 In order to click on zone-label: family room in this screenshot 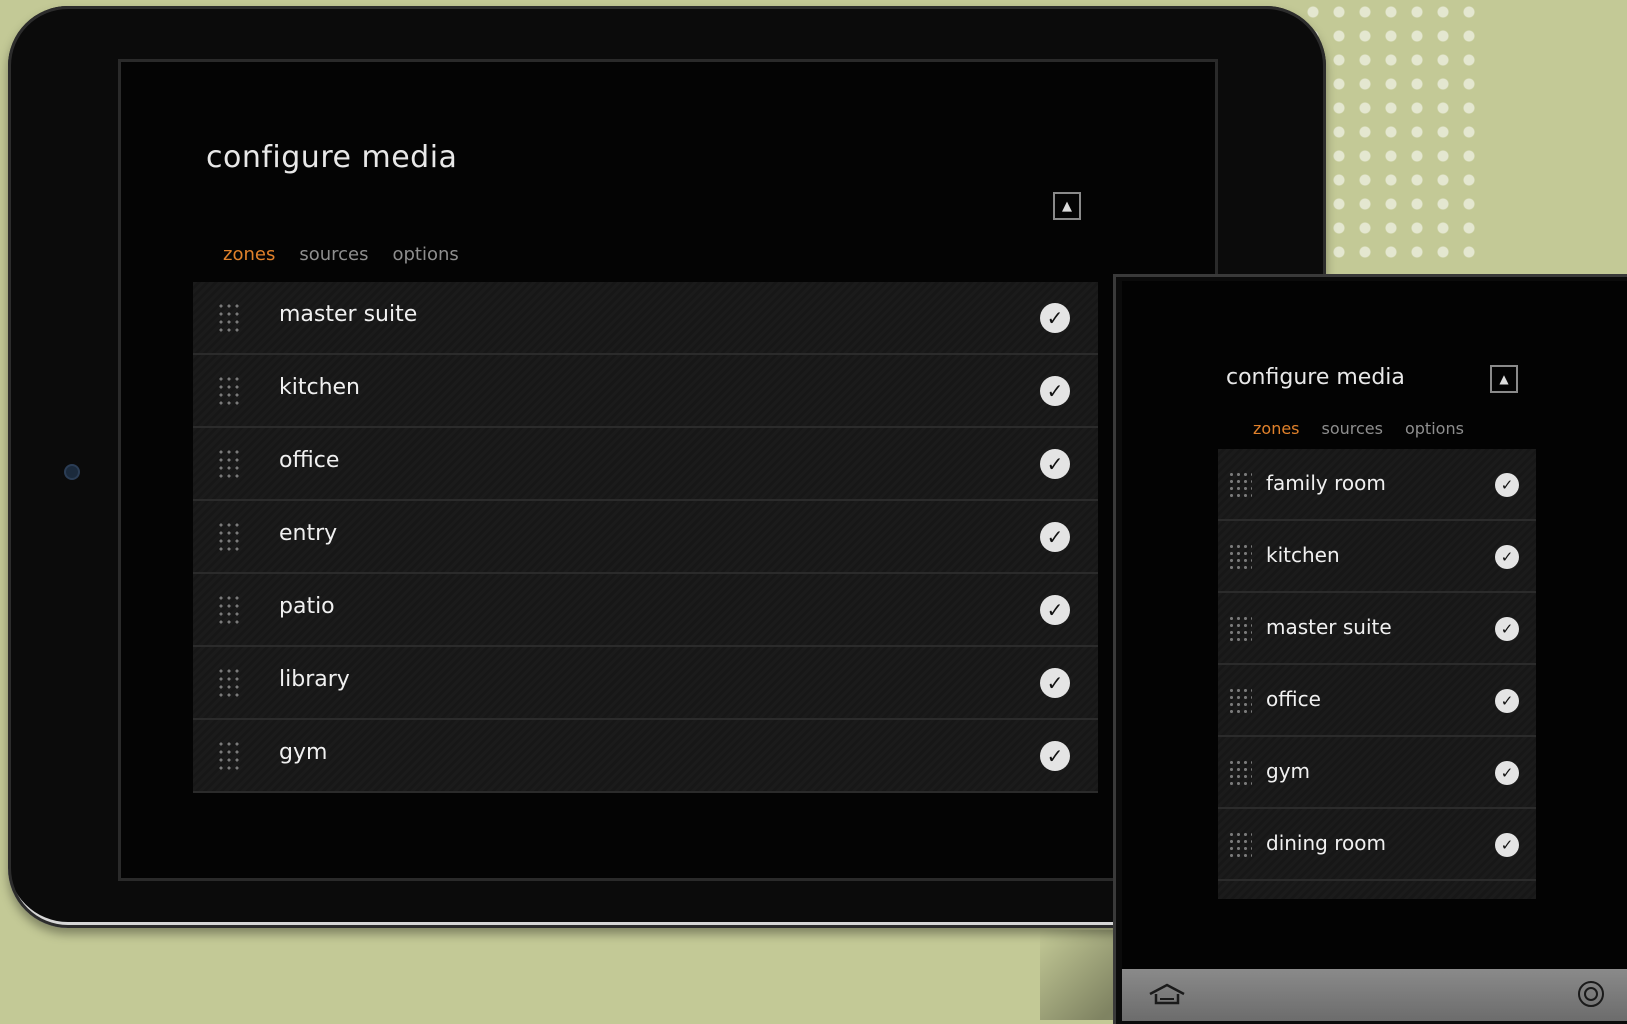, I will do `click(1326, 483)`.